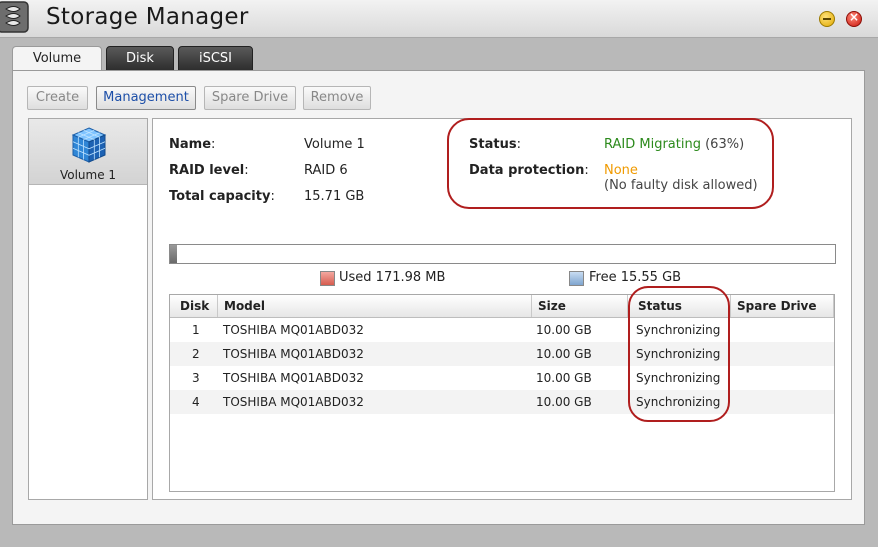 This screenshot has height=547, width=878. I want to click on tab-disk: Disk, so click(140, 59).